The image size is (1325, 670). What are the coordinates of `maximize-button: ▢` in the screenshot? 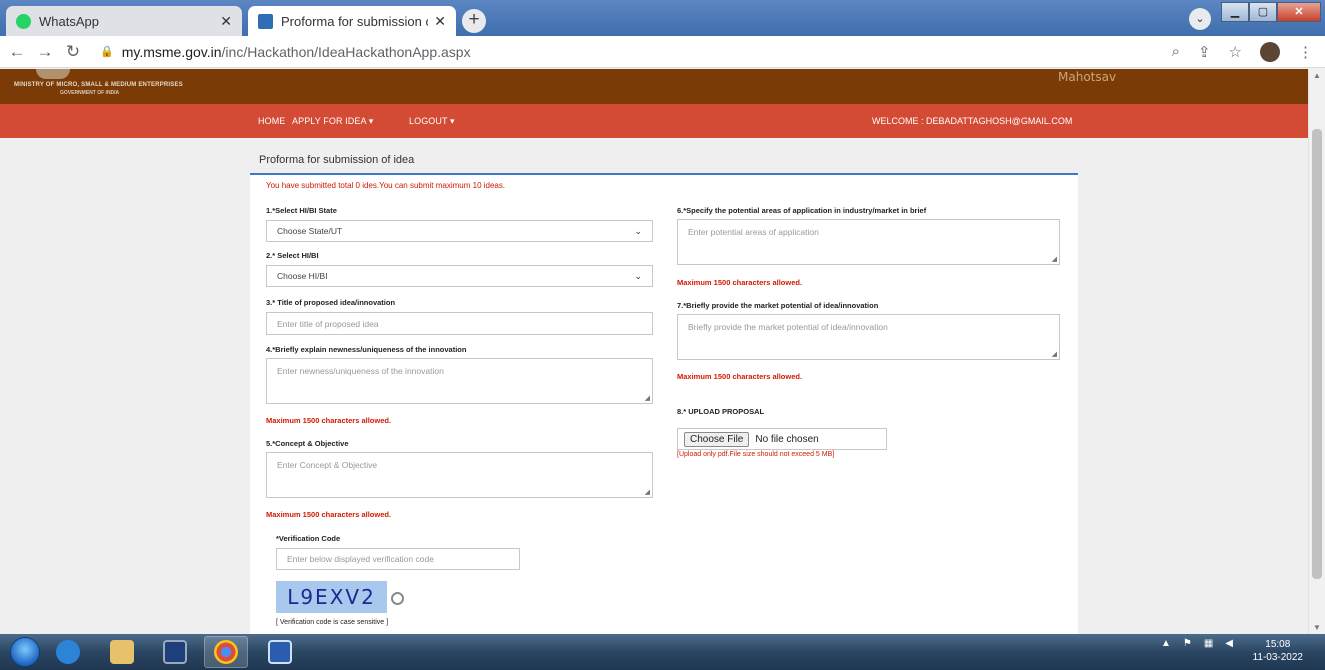 It's located at (1263, 12).